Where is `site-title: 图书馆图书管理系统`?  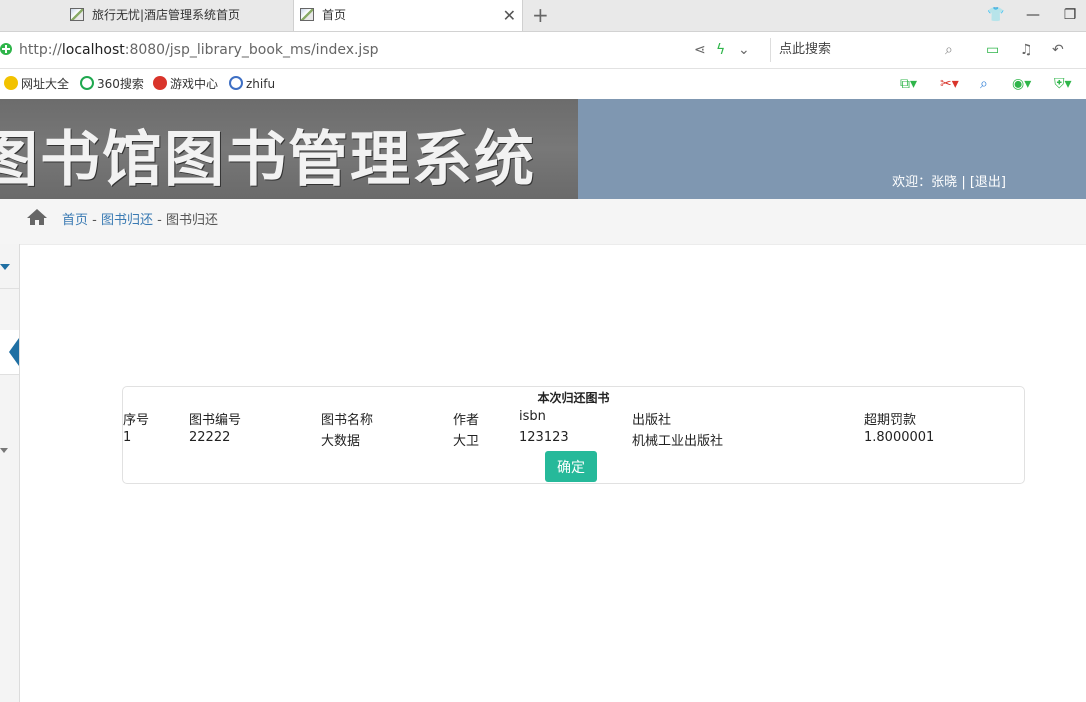
site-title: 图书馆图书管理系统 is located at coordinates (268, 160).